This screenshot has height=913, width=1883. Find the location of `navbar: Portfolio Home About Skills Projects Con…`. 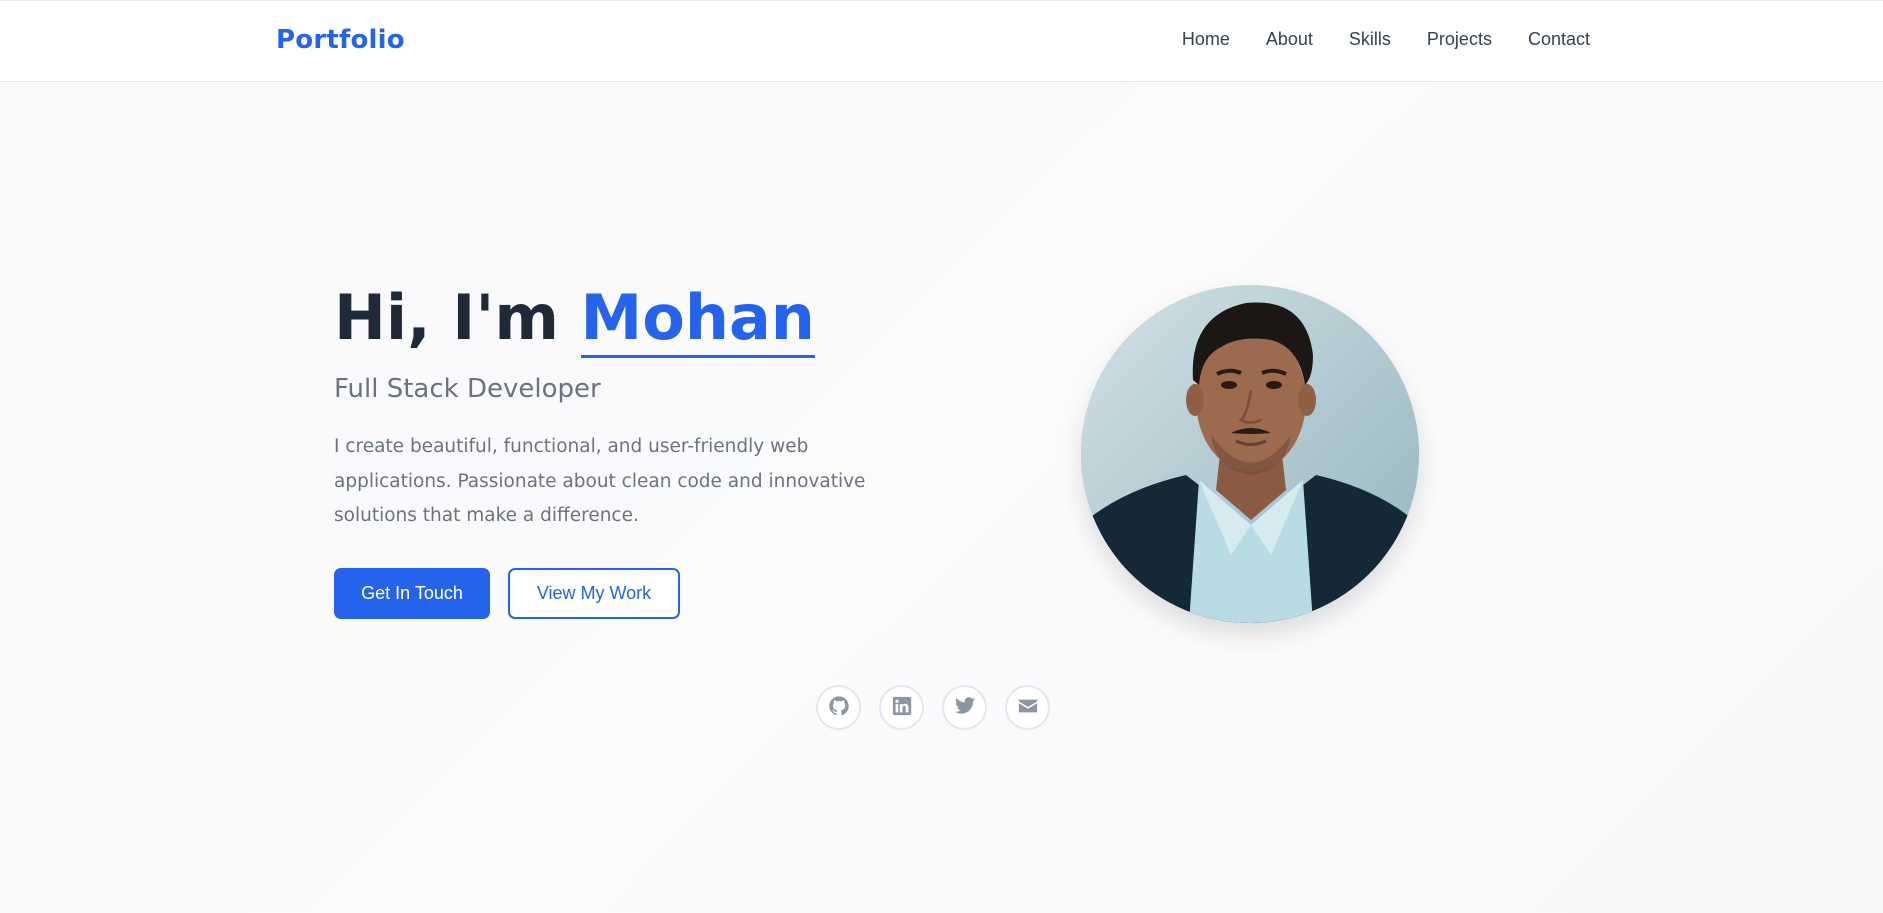

navbar: Portfolio Home About Skills Projects Con… is located at coordinates (941, 41).